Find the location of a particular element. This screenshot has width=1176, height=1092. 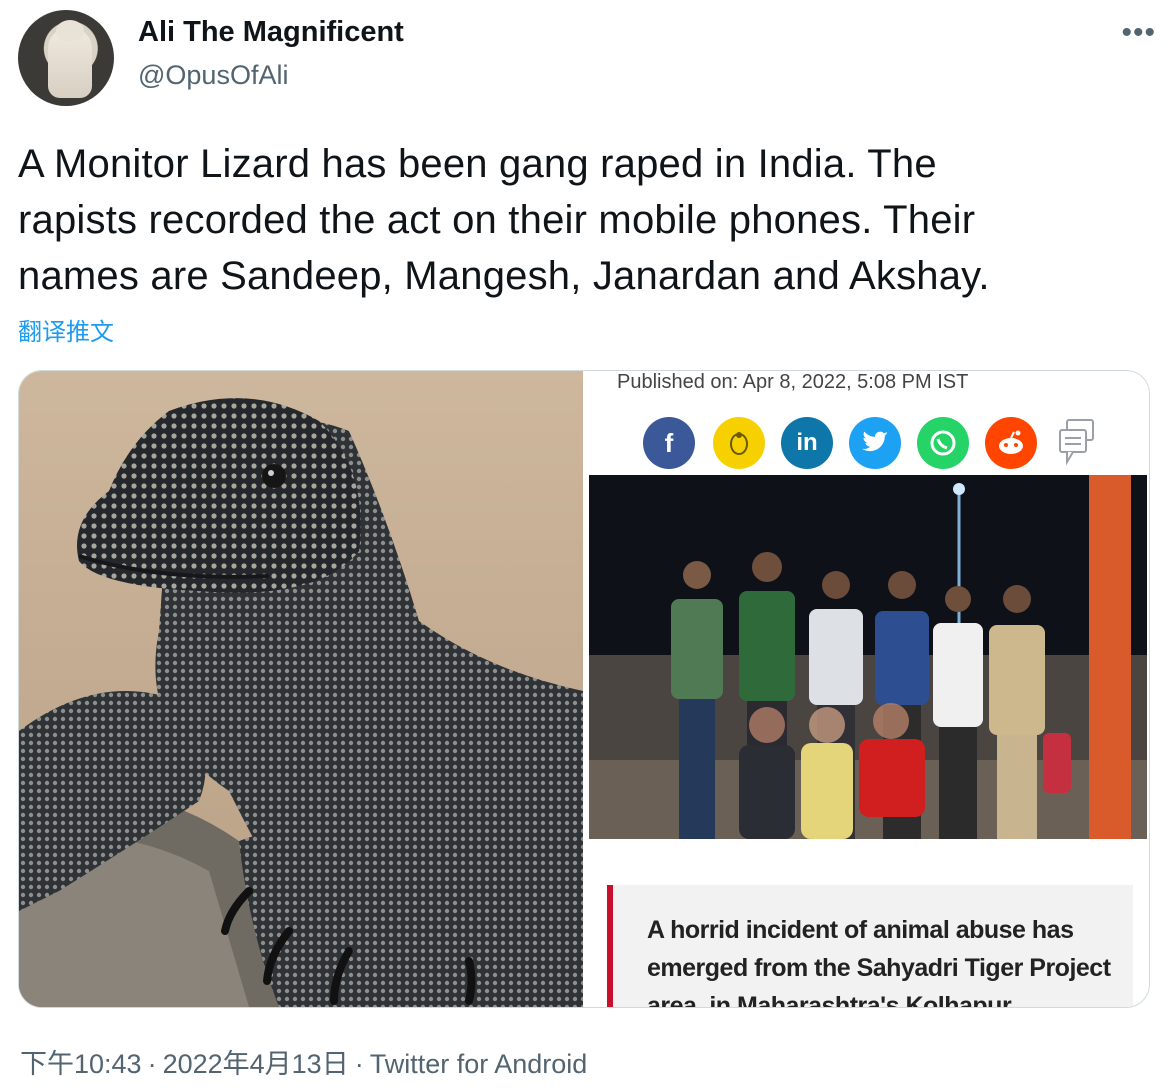

twitter-icon is located at coordinates (875, 443).